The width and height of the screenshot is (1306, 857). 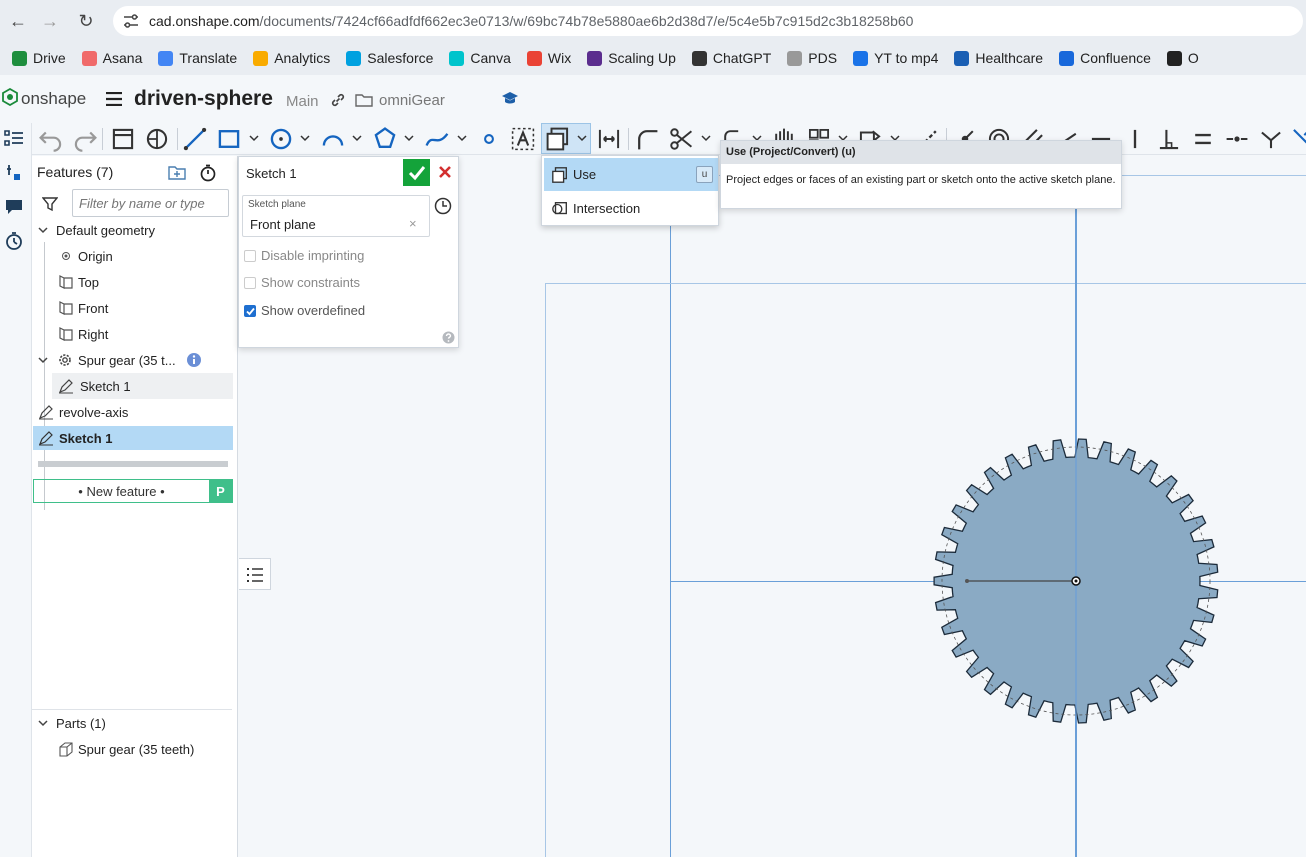 What do you see at coordinates (1076, 588) in the screenshot?
I see `revolve-axis-line` at bounding box center [1076, 588].